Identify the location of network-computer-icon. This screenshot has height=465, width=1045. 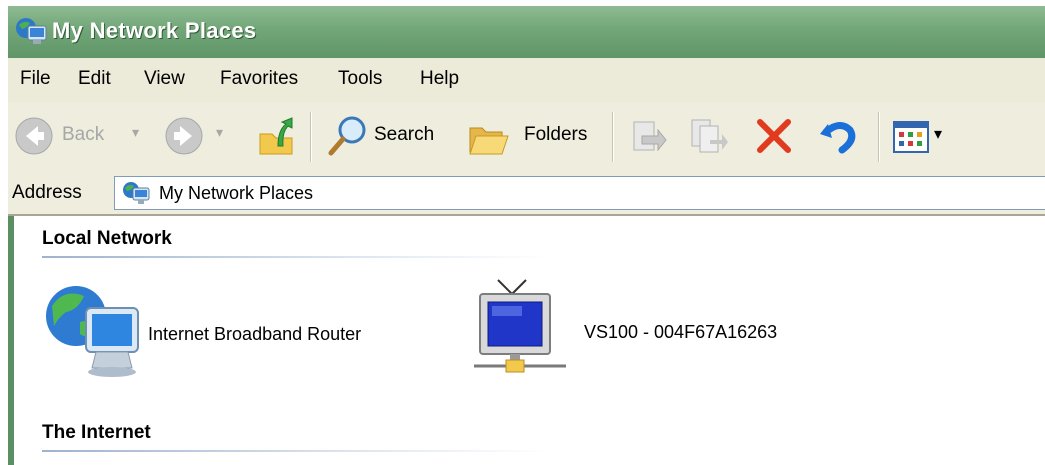
(92, 331).